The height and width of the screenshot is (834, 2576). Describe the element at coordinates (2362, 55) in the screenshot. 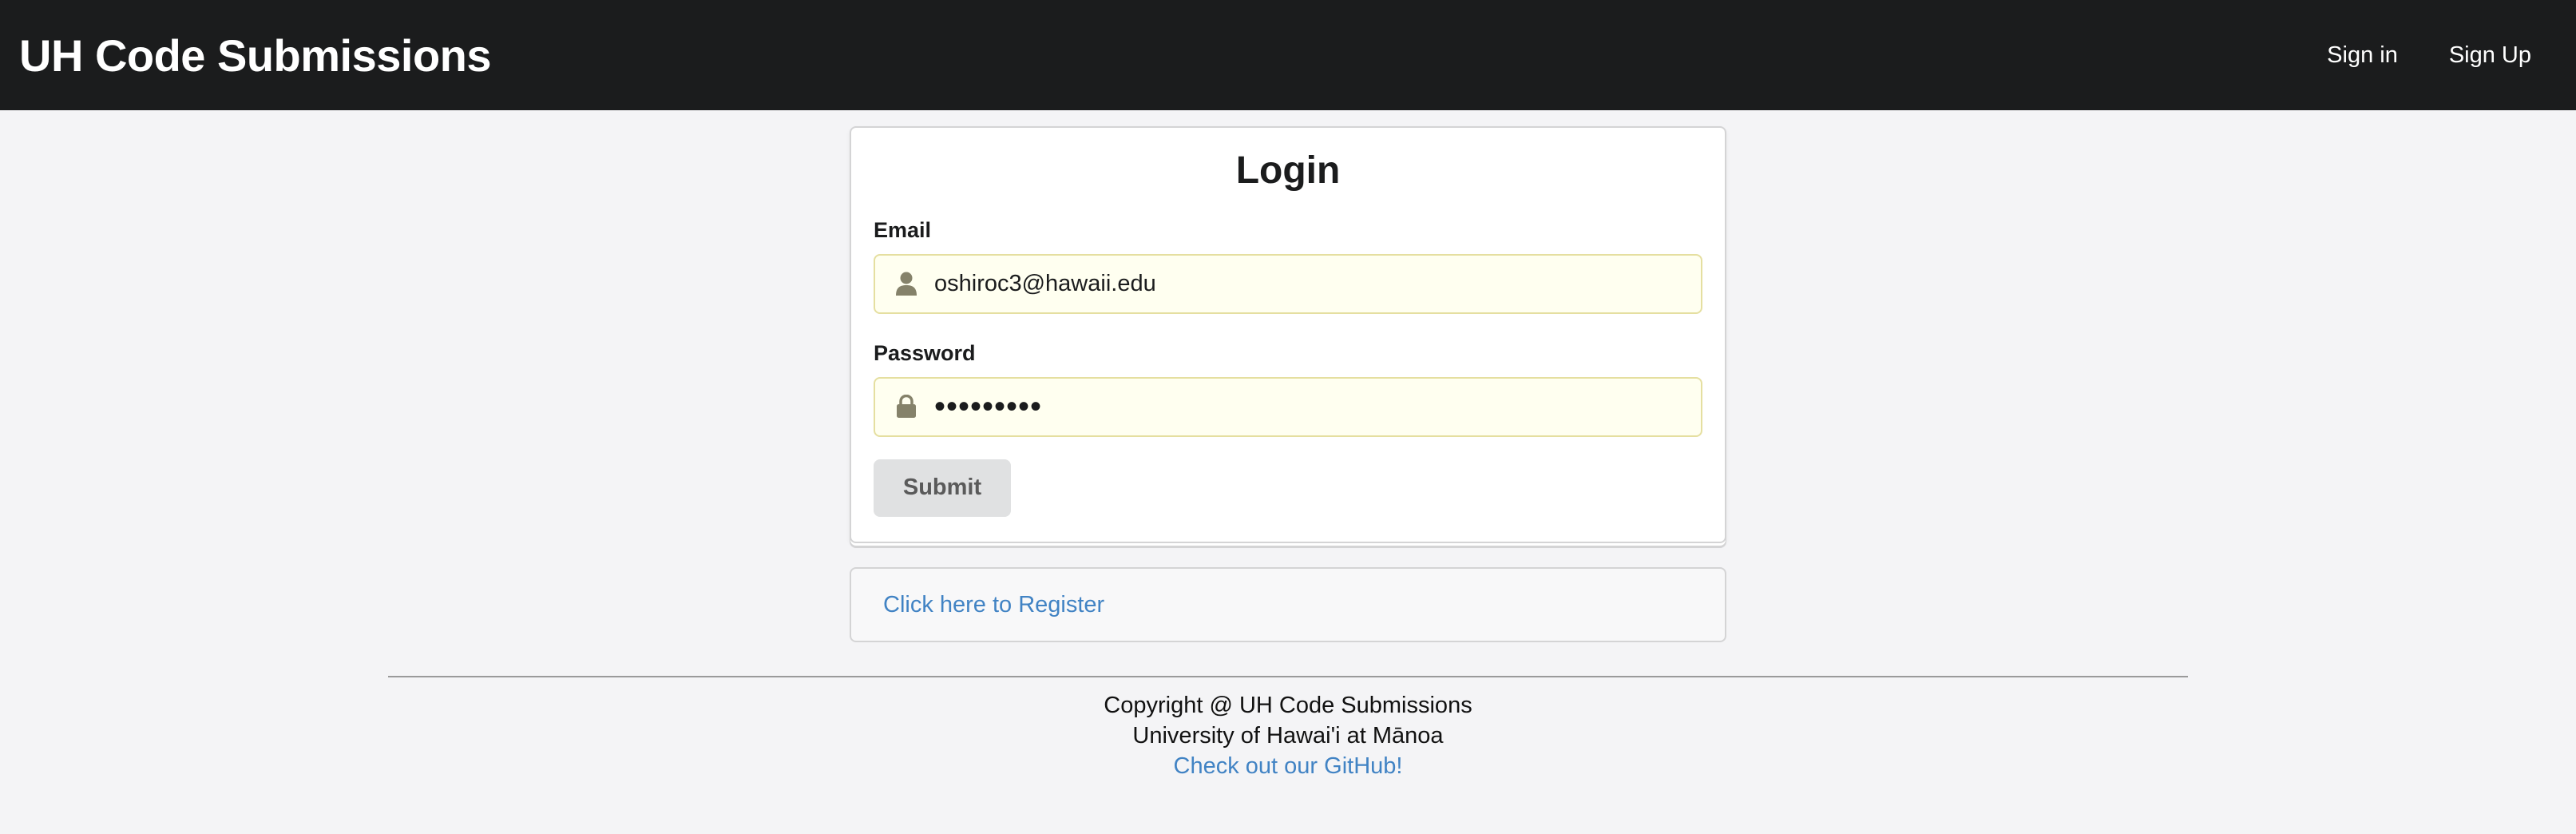

I see `sign-in-link: Sign in` at that location.